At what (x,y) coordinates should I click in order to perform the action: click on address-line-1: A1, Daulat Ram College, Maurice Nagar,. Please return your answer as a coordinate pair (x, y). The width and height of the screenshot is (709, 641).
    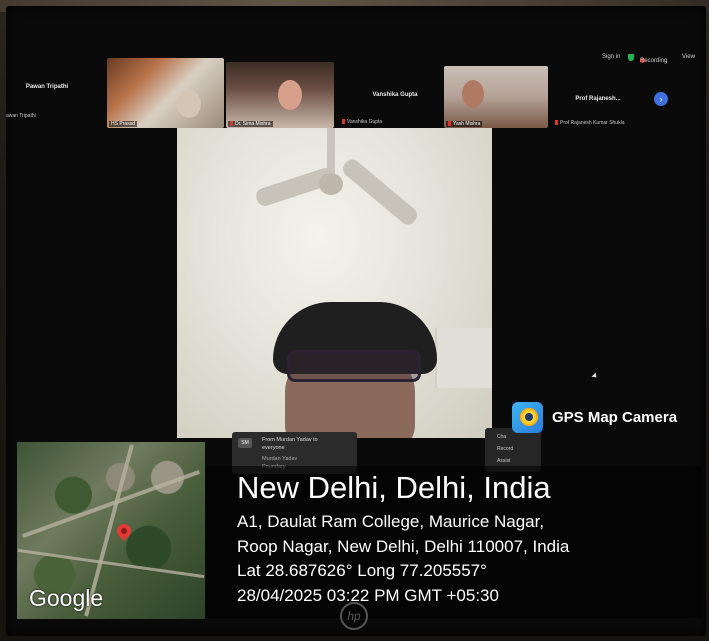
    Looking at the image, I should click on (391, 521).